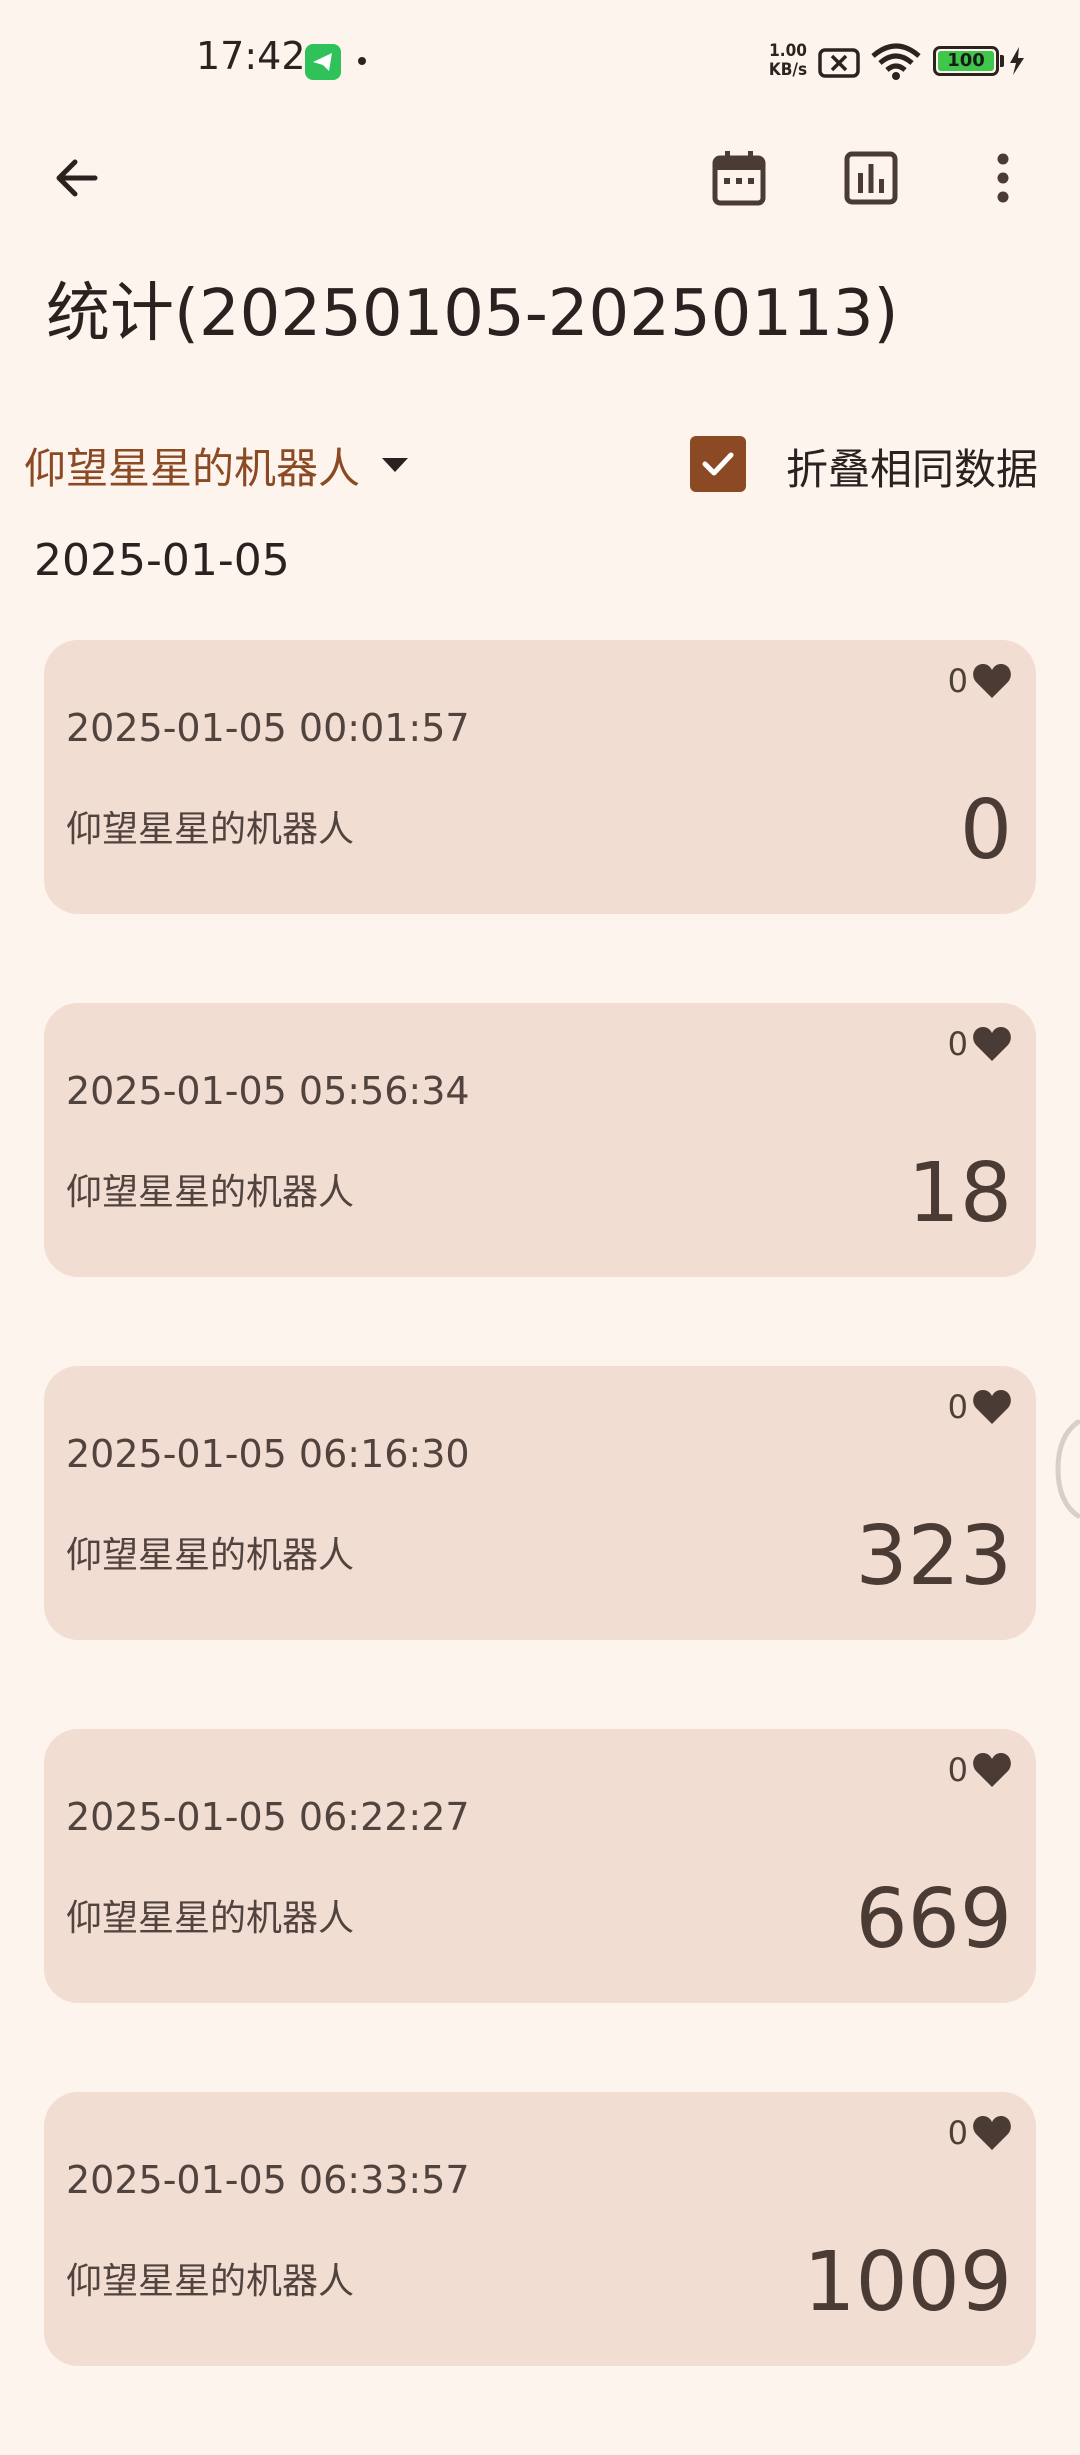  What do you see at coordinates (1066, 1469) in the screenshot?
I see `side-gesture-handle` at bounding box center [1066, 1469].